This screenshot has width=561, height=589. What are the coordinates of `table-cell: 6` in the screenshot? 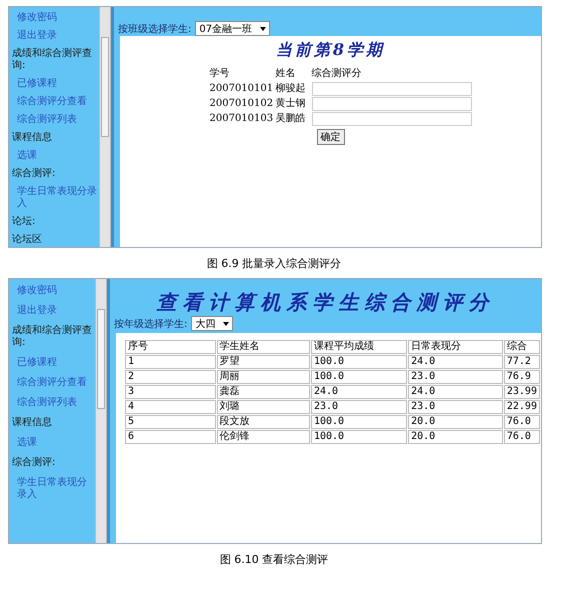 It's located at (170, 437).